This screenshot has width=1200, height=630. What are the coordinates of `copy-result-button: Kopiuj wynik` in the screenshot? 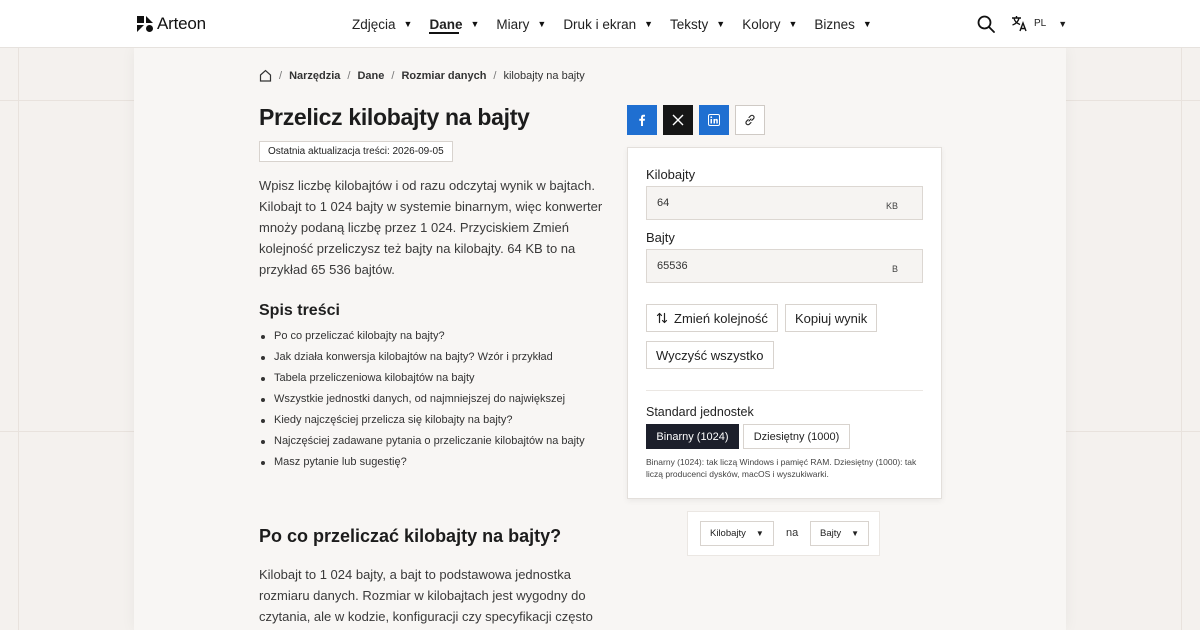 It's located at (831, 318).